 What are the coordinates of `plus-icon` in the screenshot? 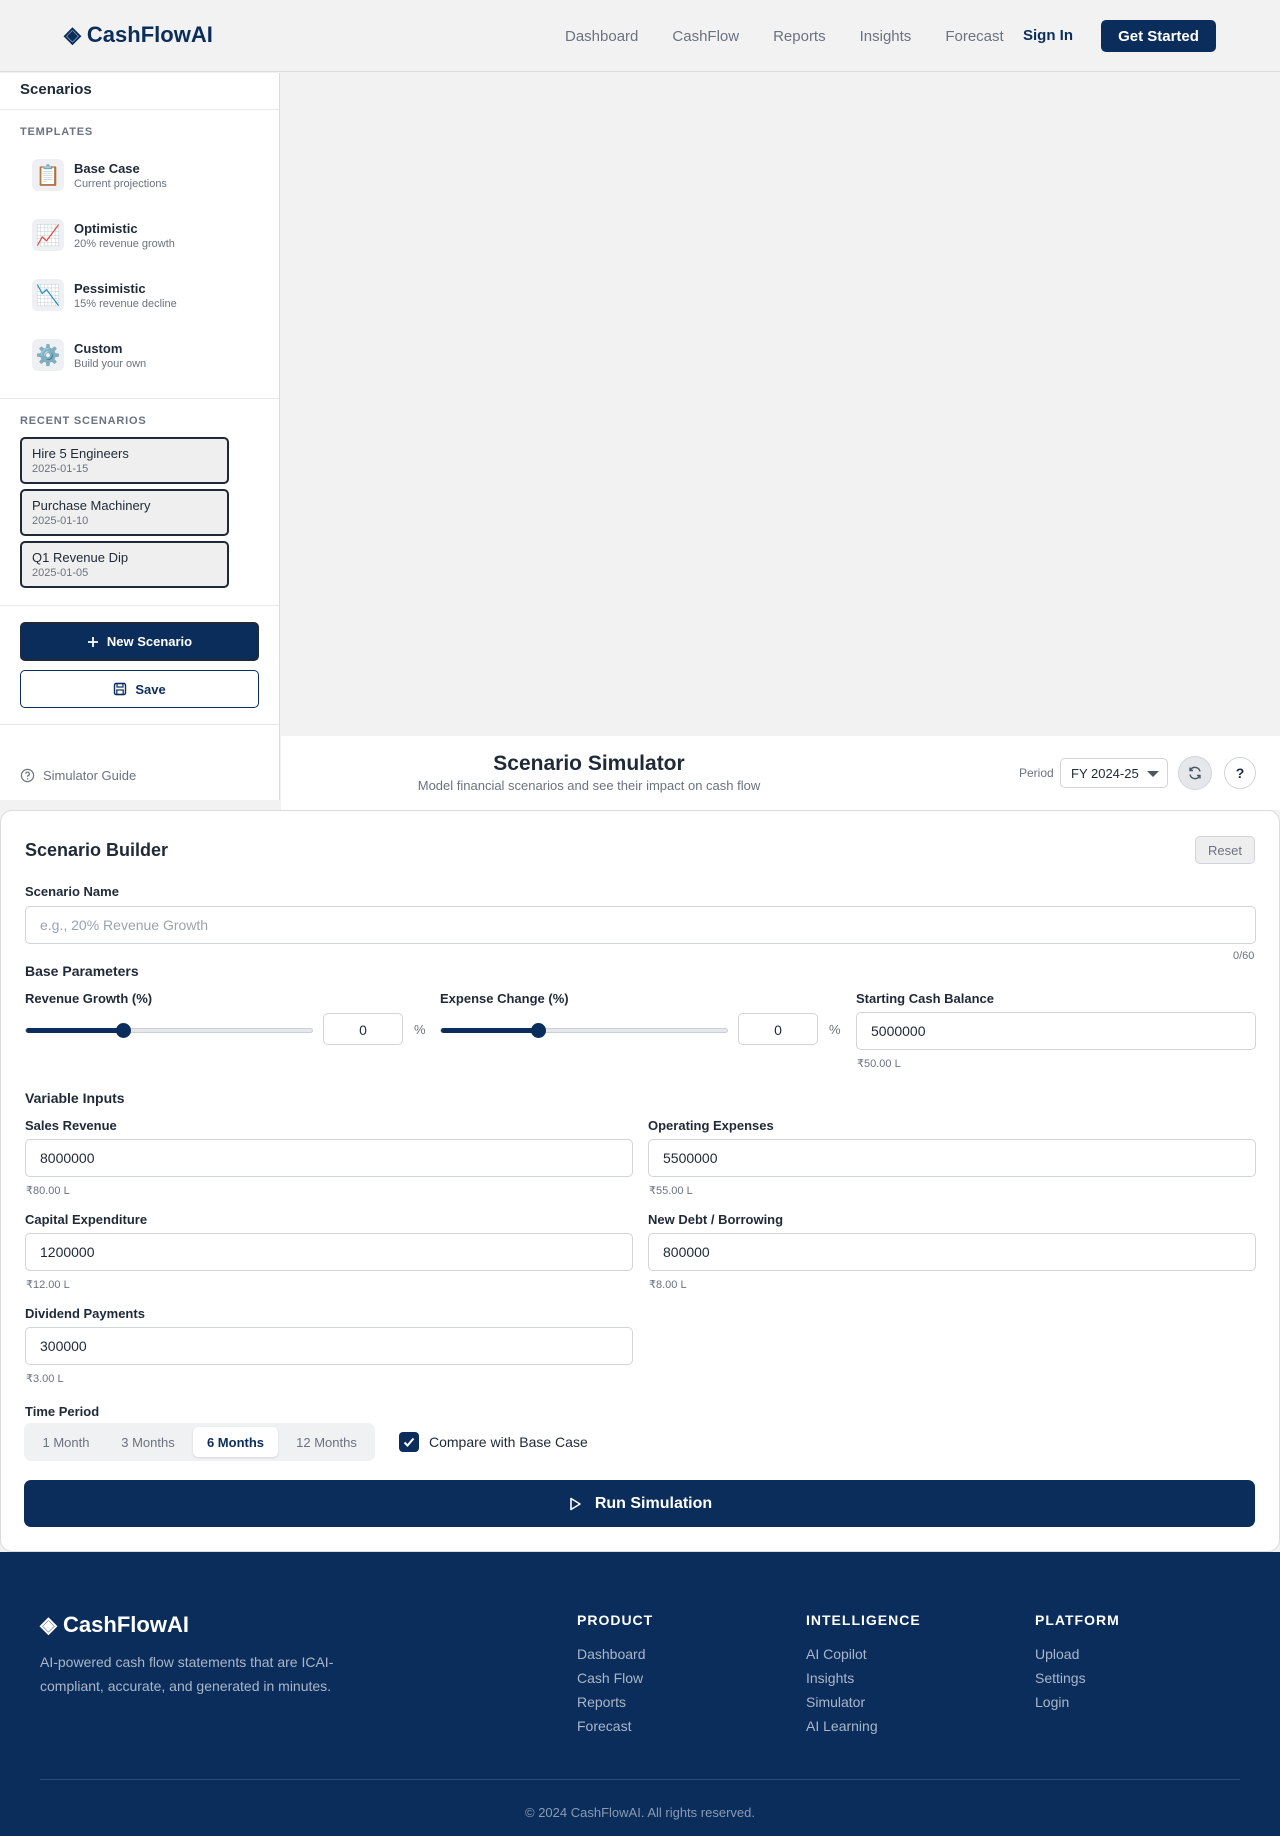 It's located at (92, 641).